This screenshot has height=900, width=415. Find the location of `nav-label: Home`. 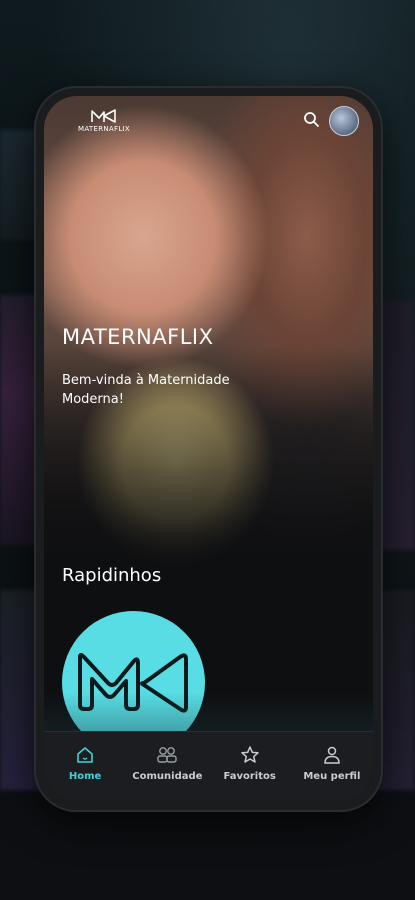

nav-label: Home is located at coordinates (85, 776).